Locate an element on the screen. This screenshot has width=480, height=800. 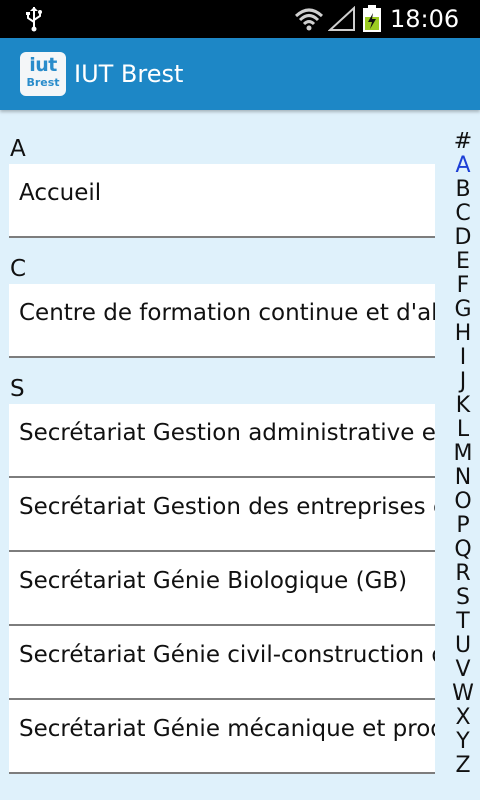
index-letter: A is located at coordinates (463, 166).